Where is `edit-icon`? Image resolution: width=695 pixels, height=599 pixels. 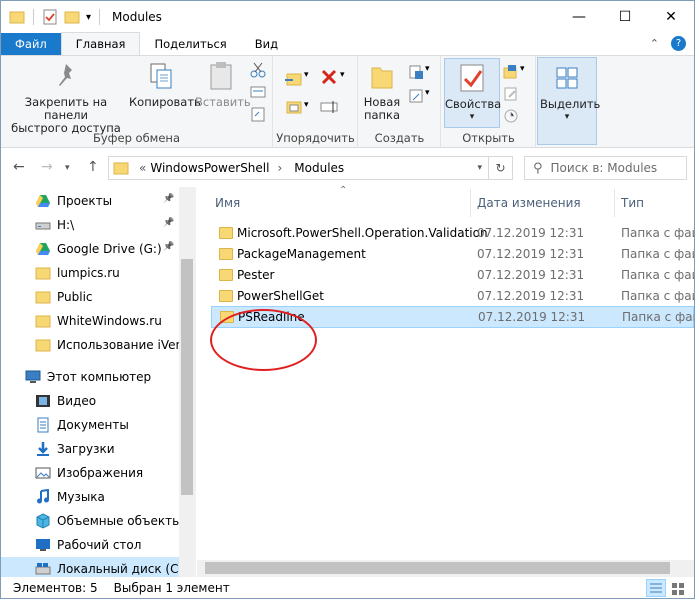
edit-icon is located at coordinates (511, 94).